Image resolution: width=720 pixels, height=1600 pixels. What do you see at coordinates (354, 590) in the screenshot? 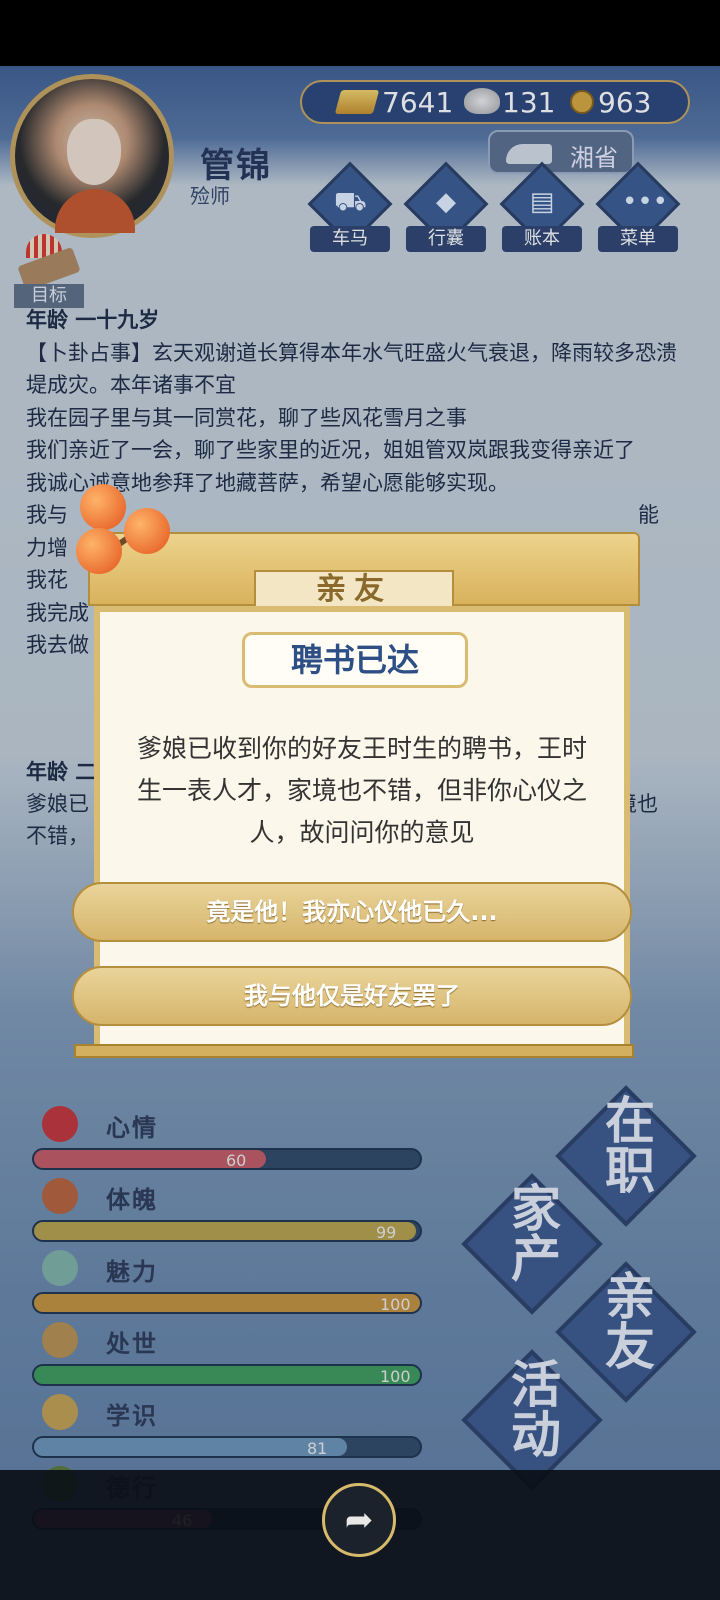
I see `dialog-tab: 亲友` at bounding box center [354, 590].